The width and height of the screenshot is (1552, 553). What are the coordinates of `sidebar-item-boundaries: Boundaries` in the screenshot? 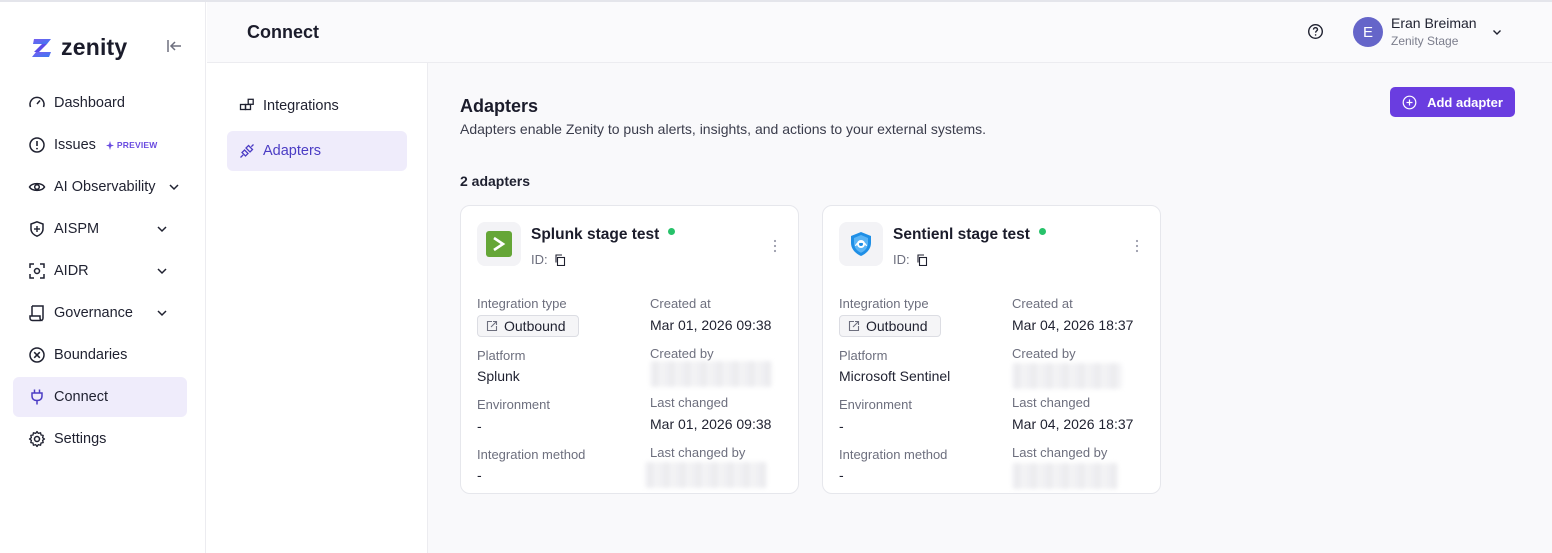 It's located at (100, 355).